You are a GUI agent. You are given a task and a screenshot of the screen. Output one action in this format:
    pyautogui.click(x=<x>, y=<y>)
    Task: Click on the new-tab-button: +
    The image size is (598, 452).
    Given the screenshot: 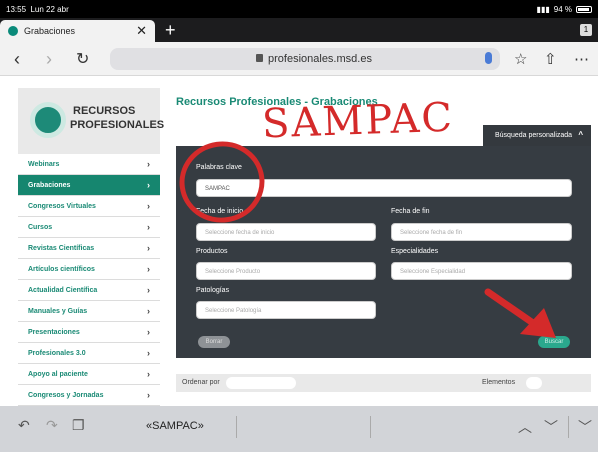 What is the action you would take?
    pyautogui.click(x=170, y=30)
    